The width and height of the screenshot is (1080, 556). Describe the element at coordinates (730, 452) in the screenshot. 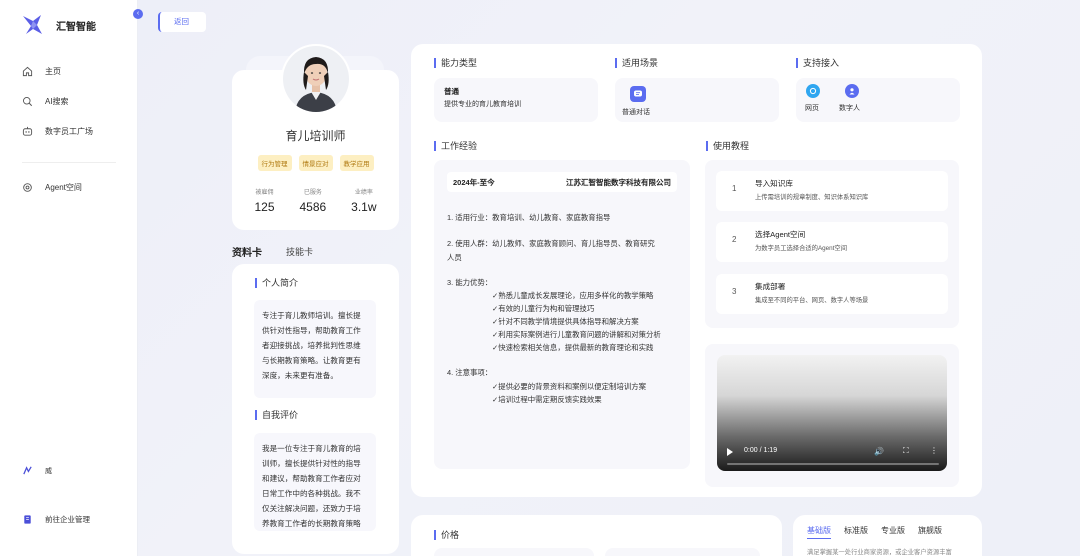

I see `play-icon` at that location.